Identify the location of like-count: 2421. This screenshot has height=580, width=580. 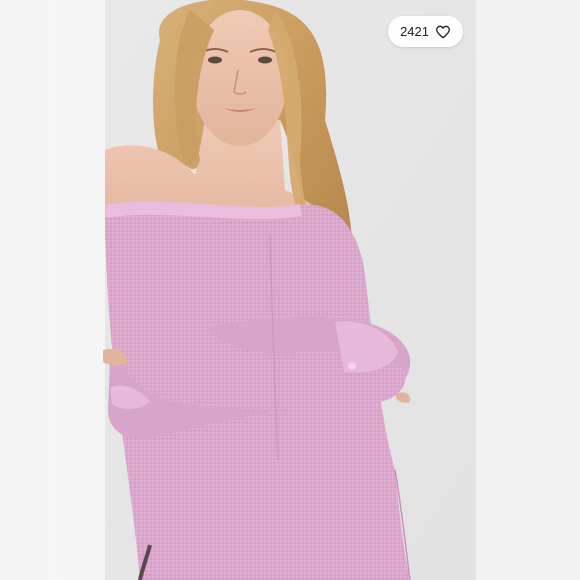
(414, 31).